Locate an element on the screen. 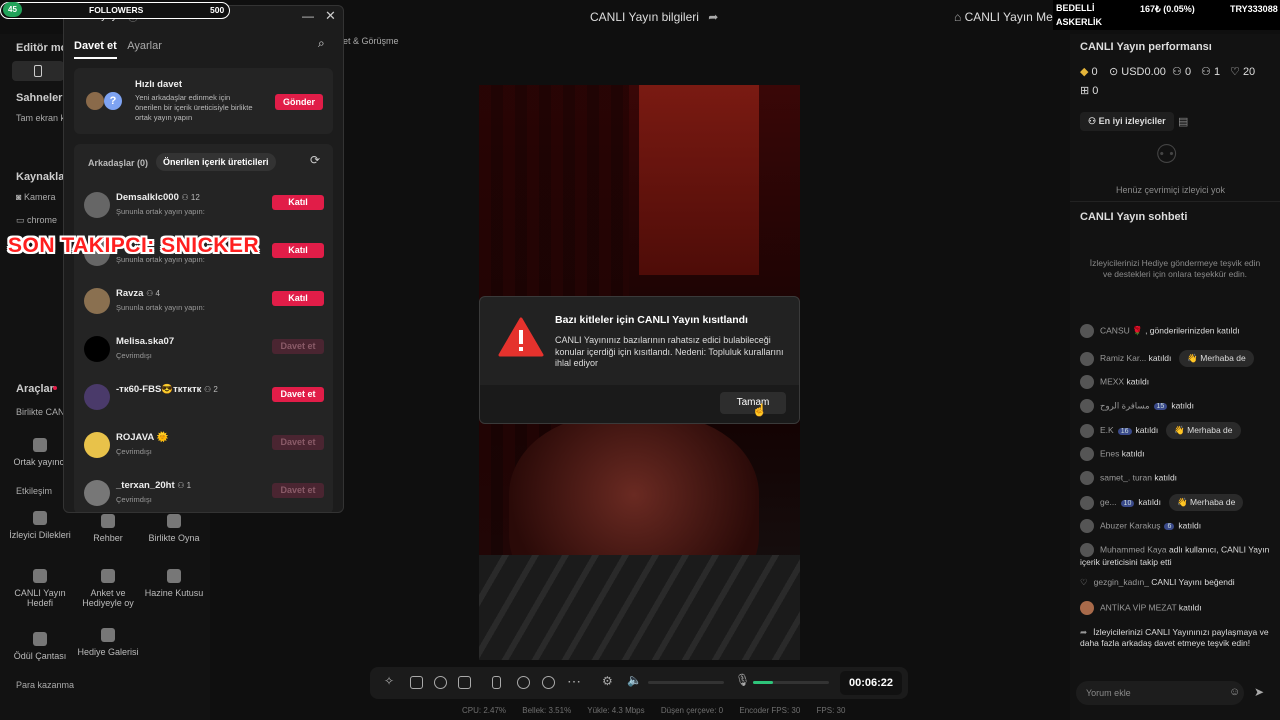  cursor-icon: ☝ is located at coordinates (759, 410).